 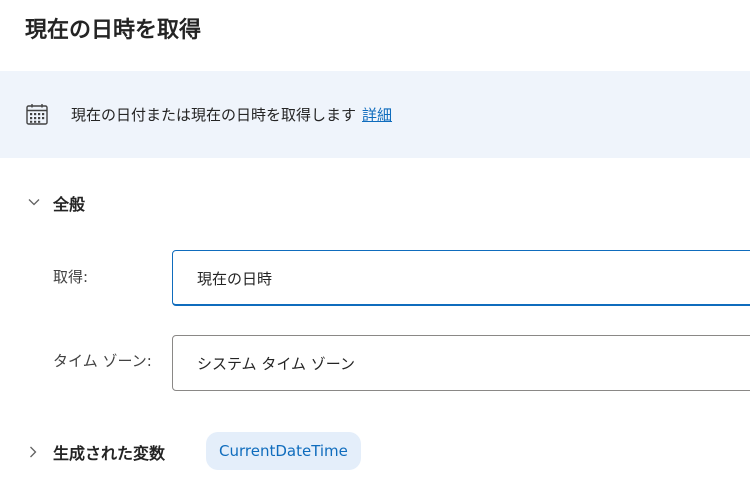 What do you see at coordinates (283, 451) in the screenshot?
I see `variable-chip: CurrentDateTime` at bounding box center [283, 451].